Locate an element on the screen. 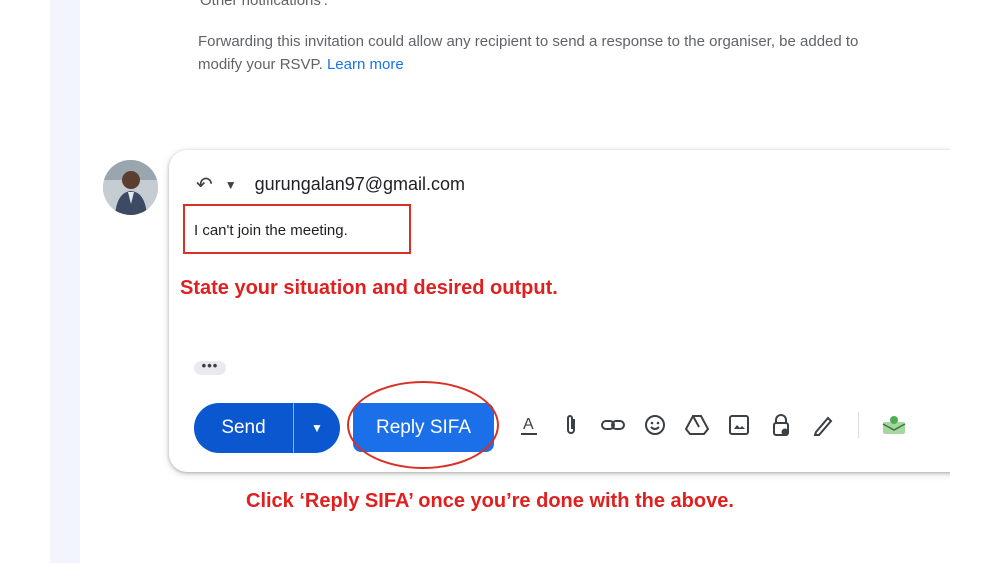 Image resolution: width=1000 pixels, height=563 pixels. drive-icon is located at coordinates (697, 425).